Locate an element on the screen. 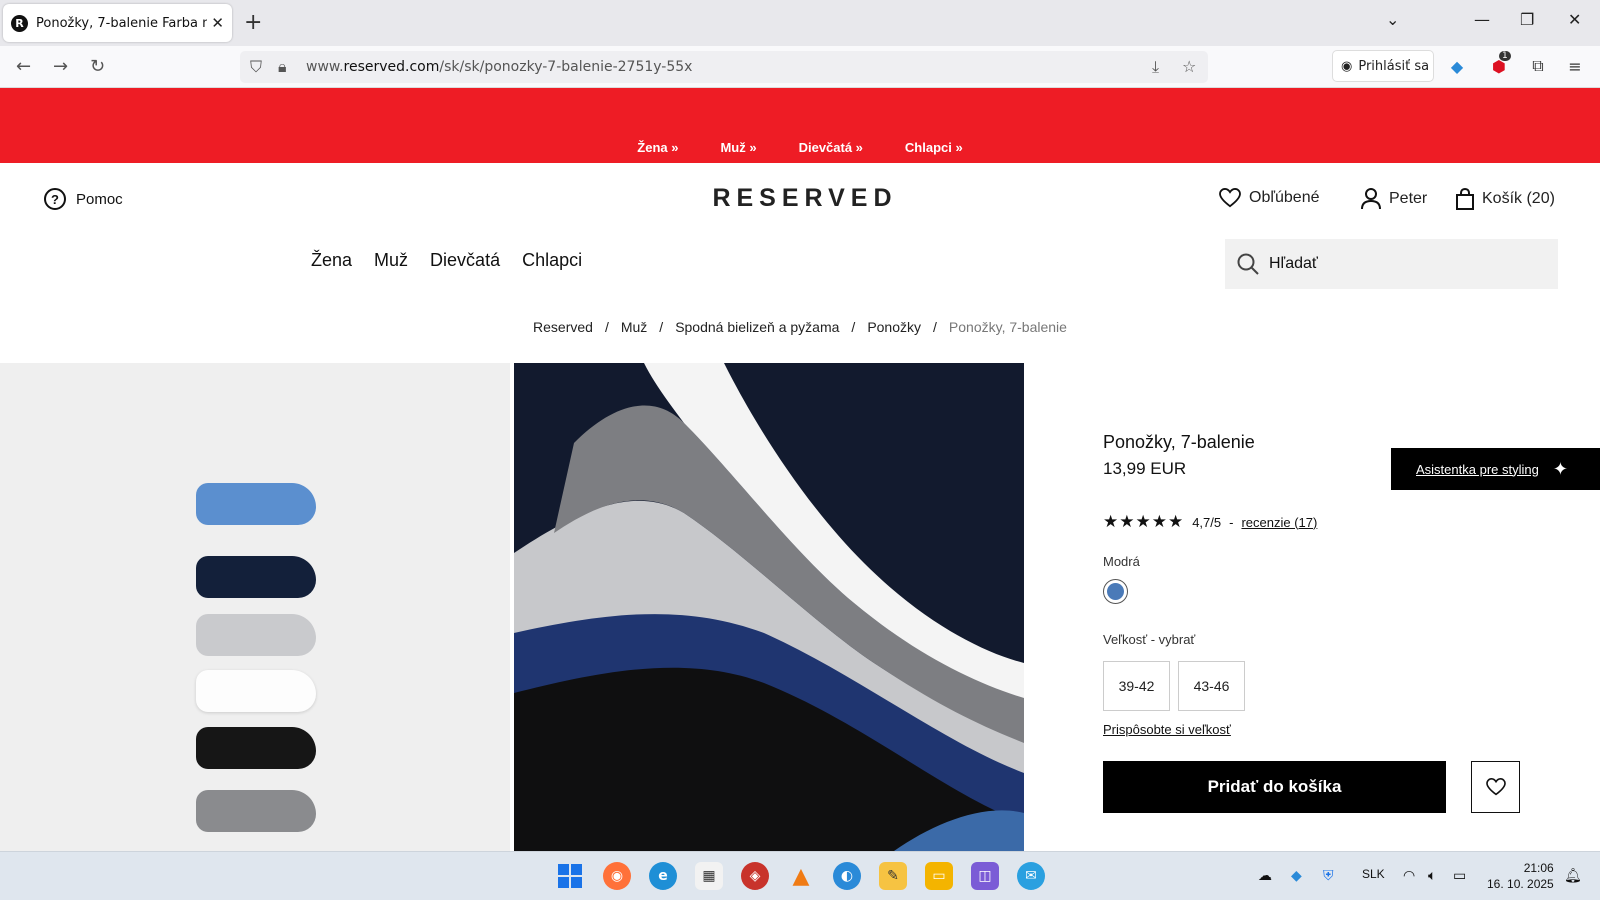  heart-icon is located at coordinates (1495, 787).